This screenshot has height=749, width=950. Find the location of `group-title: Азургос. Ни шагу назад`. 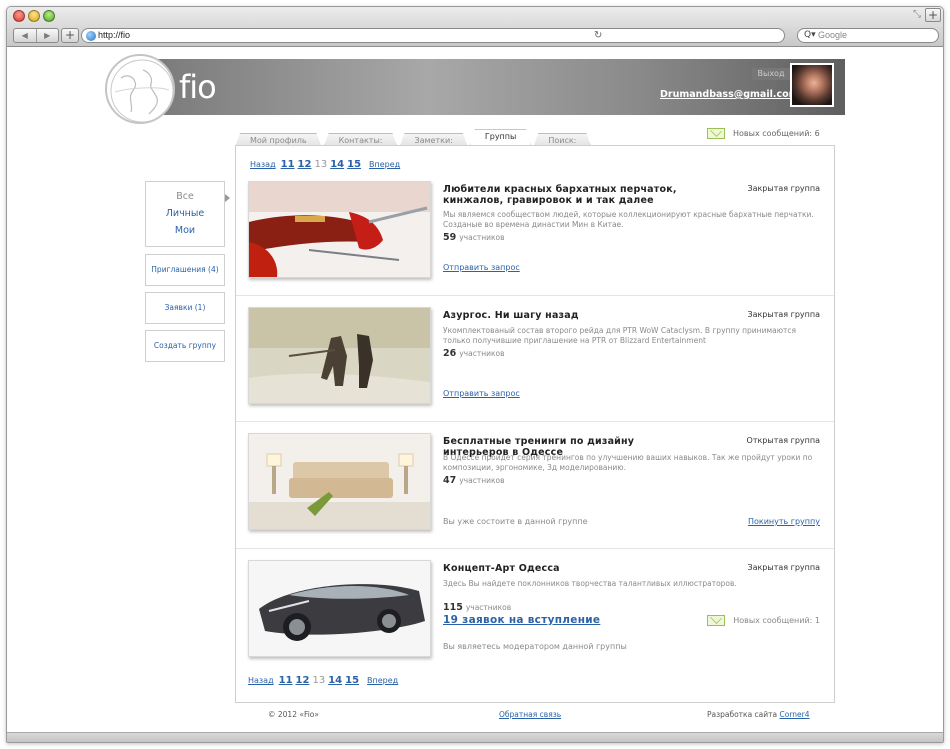

group-title: Азургос. Ни шагу назад is located at coordinates (568, 315).